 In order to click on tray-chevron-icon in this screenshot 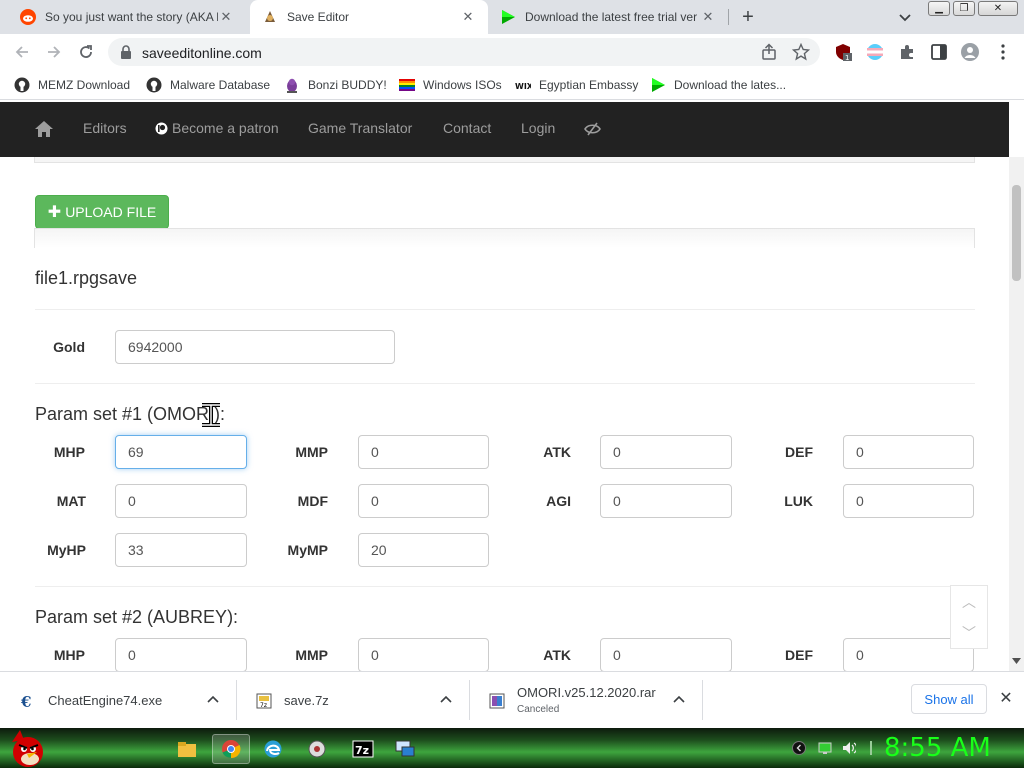, I will do `click(799, 748)`.